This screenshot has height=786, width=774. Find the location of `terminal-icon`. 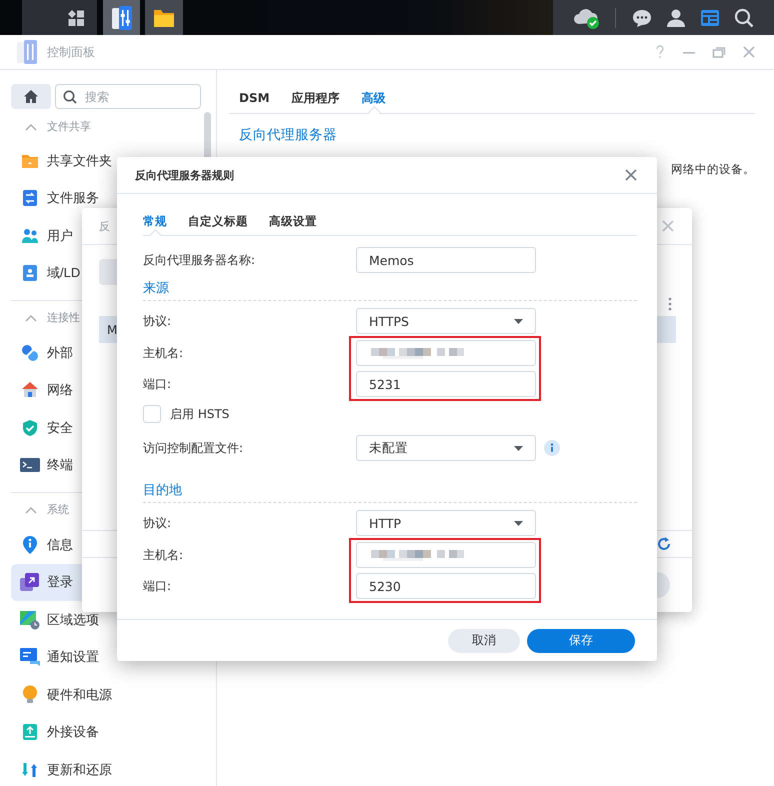

terminal-icon is located at coordinates (30, 465).